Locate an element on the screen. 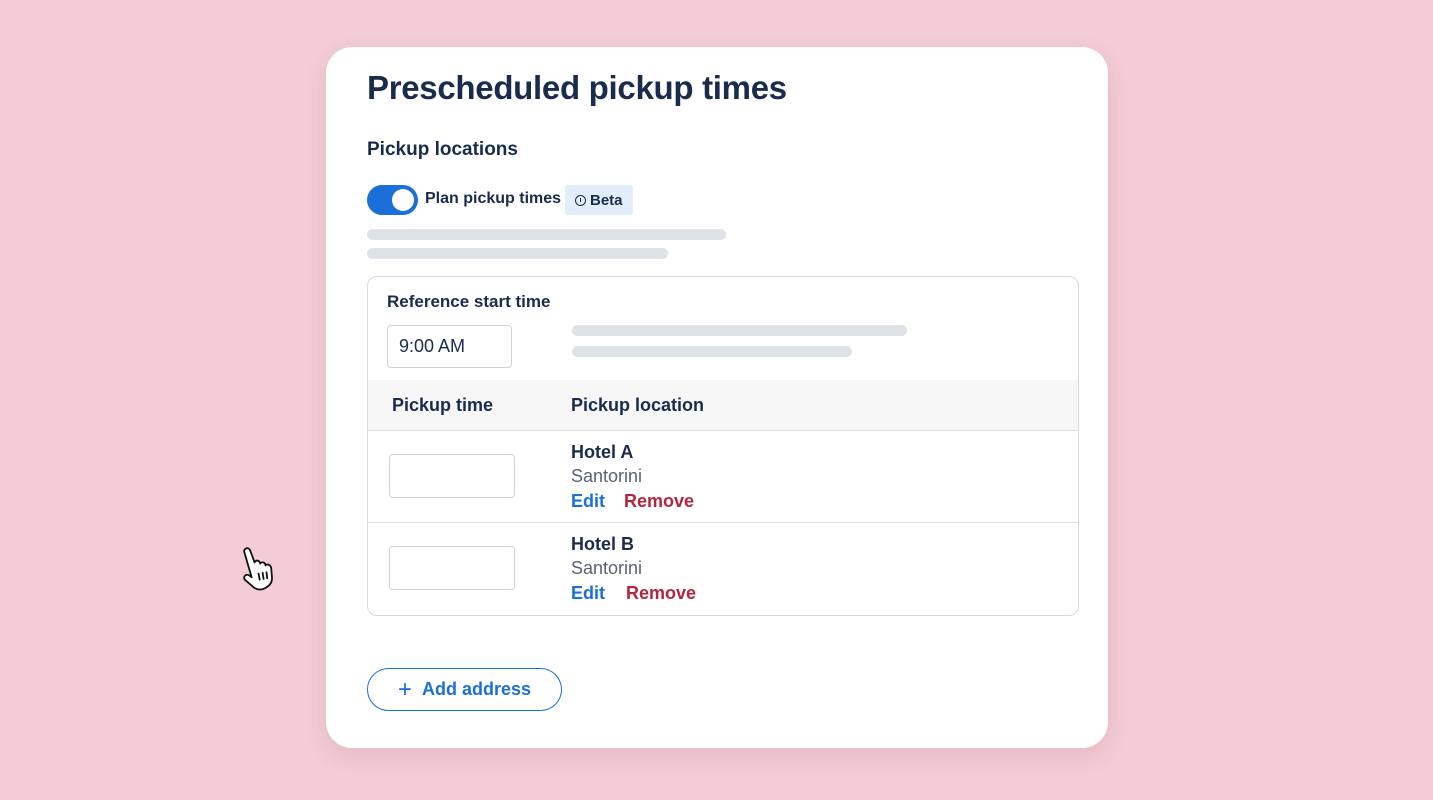 This screenshot has width=1433, height=800. table-row: Hotel B Santorini Edit Remove is located at coordinates (723, 569).